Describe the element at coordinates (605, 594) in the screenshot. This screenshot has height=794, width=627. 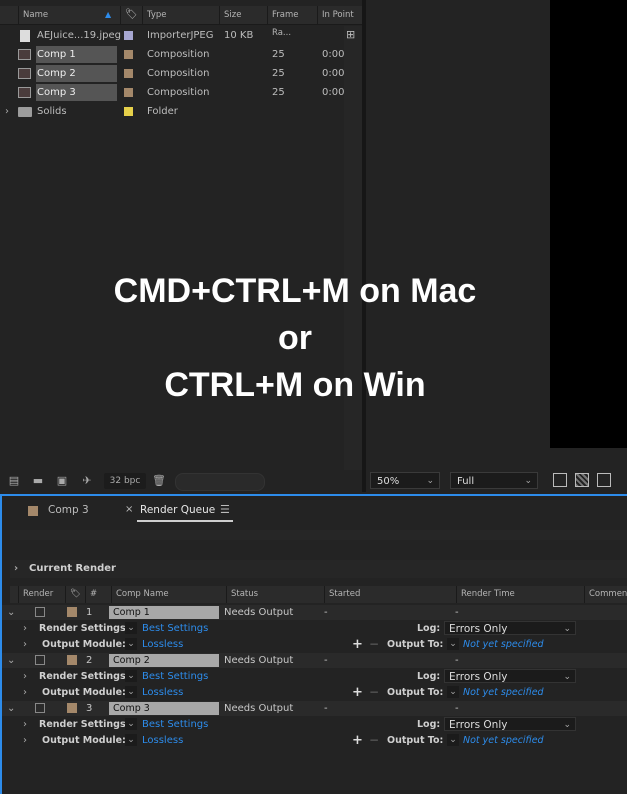
I see `column-comment: Comment` at that location.